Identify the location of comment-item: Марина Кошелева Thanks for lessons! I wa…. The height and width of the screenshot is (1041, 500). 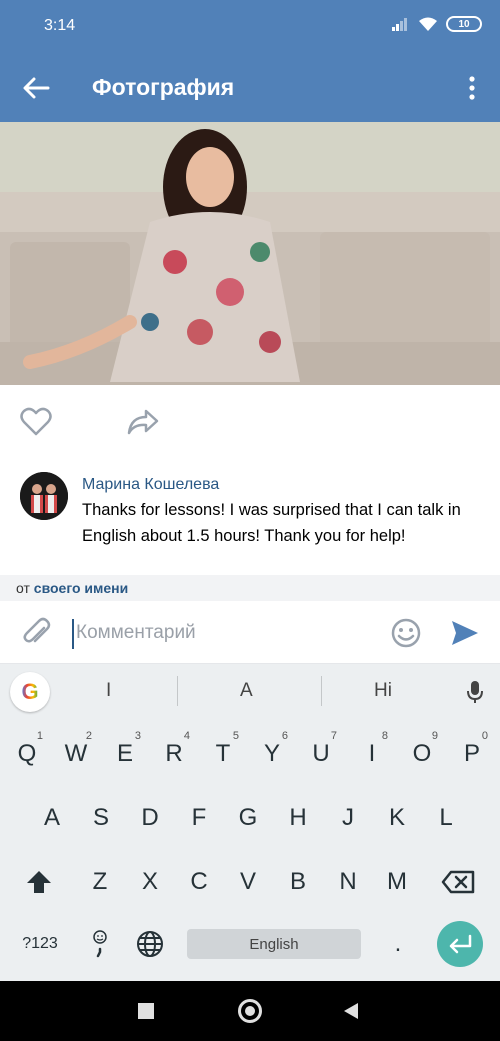
(250, 514).